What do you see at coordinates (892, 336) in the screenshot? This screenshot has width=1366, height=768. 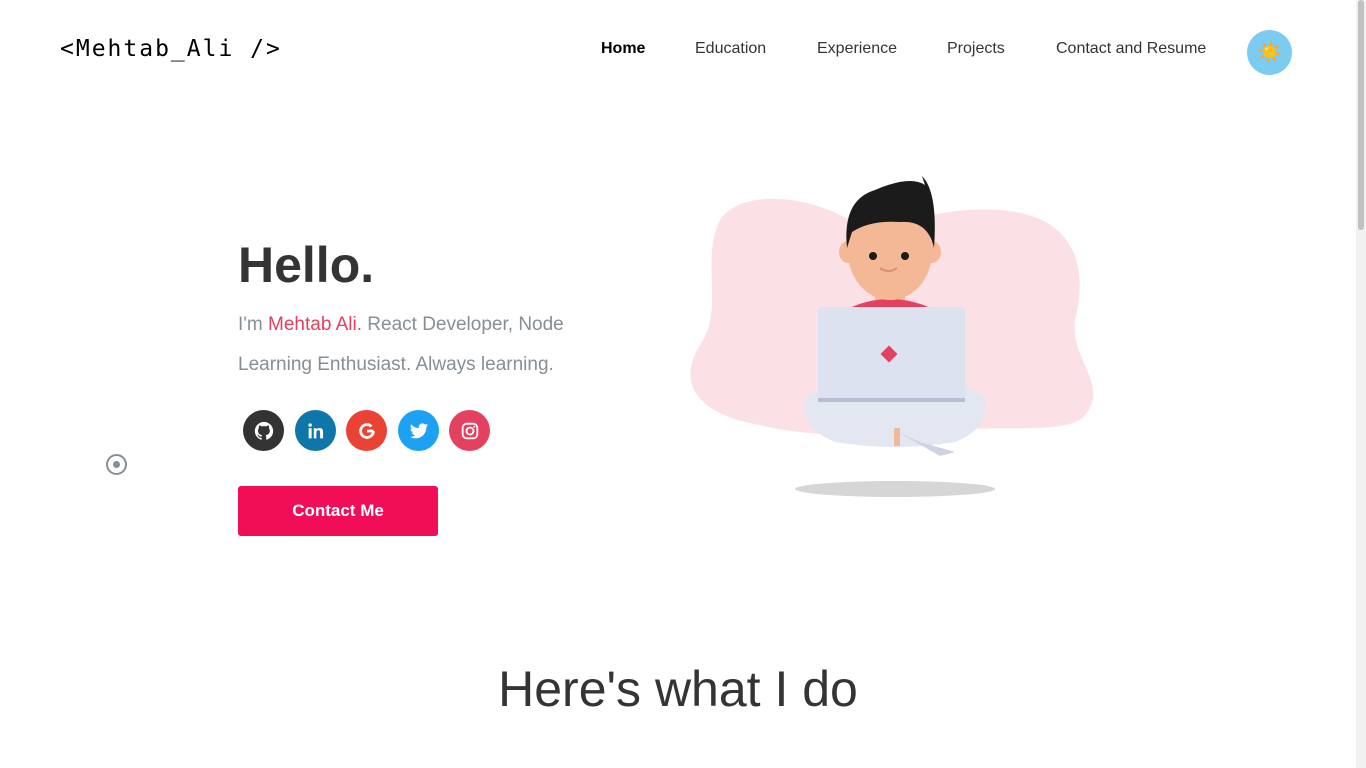 I see `developer-illustration` at bounding box center [892, 336].